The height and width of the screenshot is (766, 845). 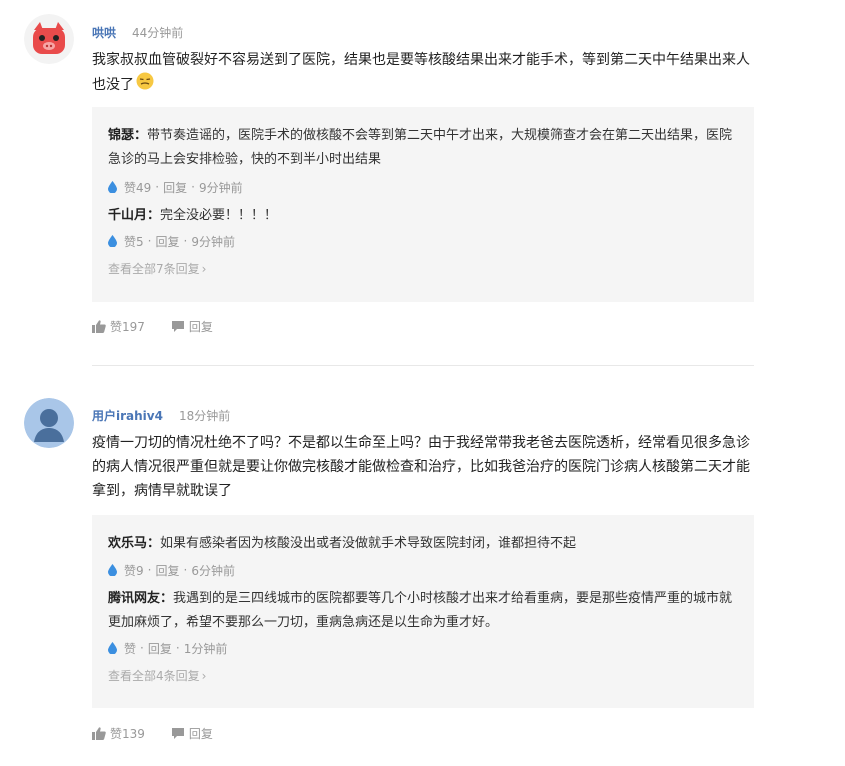 I want to click on reply-meta: 赞49 · 回复 · 9分钟前, so click(x=175, y=187).